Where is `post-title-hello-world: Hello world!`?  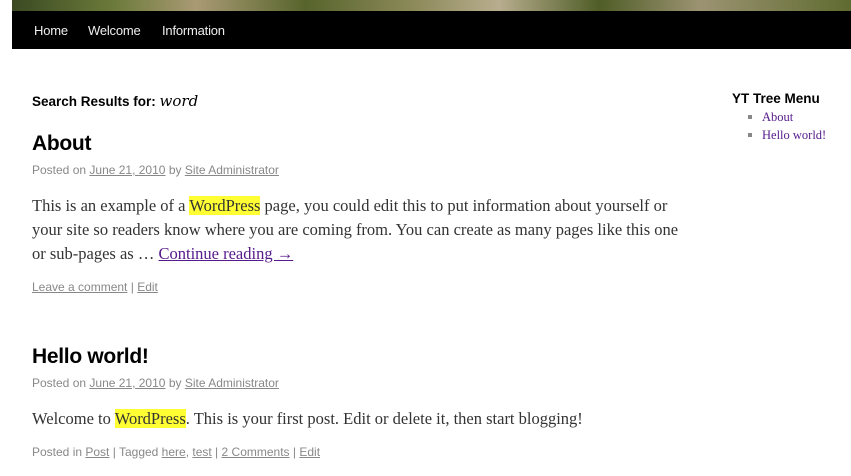
post-title-hello-world: Hello world! is located at coordinates (90, 357).